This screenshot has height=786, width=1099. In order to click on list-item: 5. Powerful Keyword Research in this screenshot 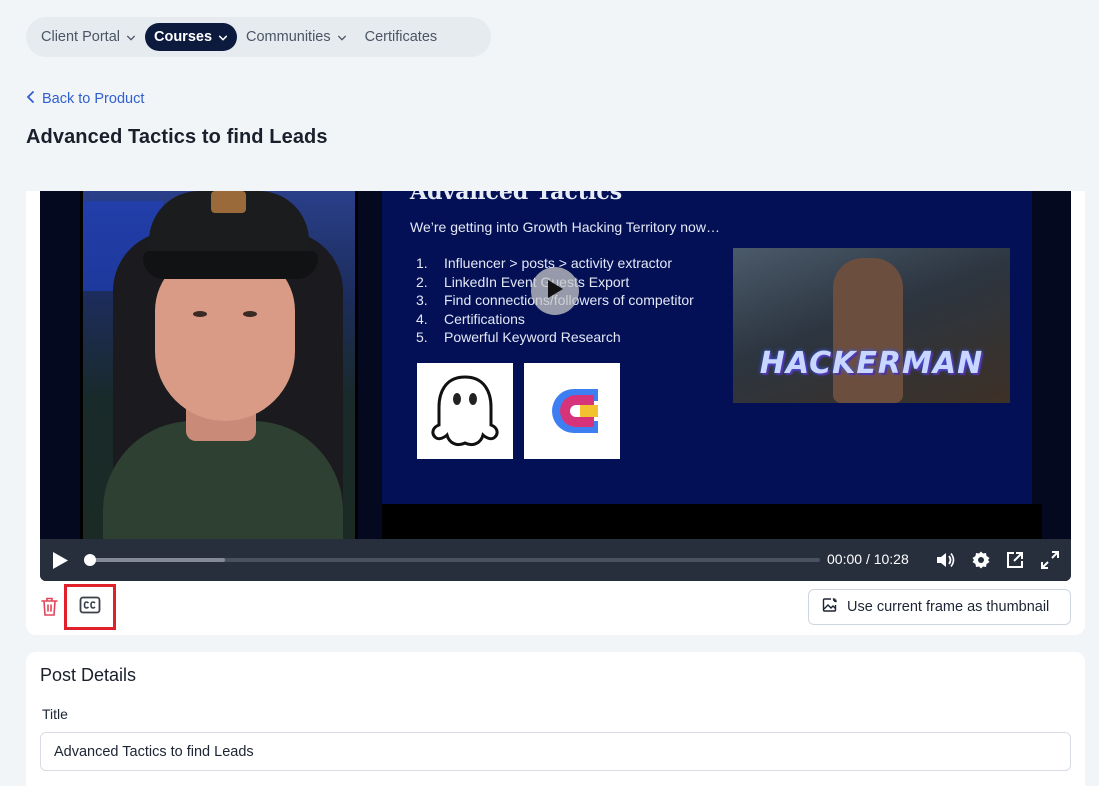, I will do `click(518, 337)`.